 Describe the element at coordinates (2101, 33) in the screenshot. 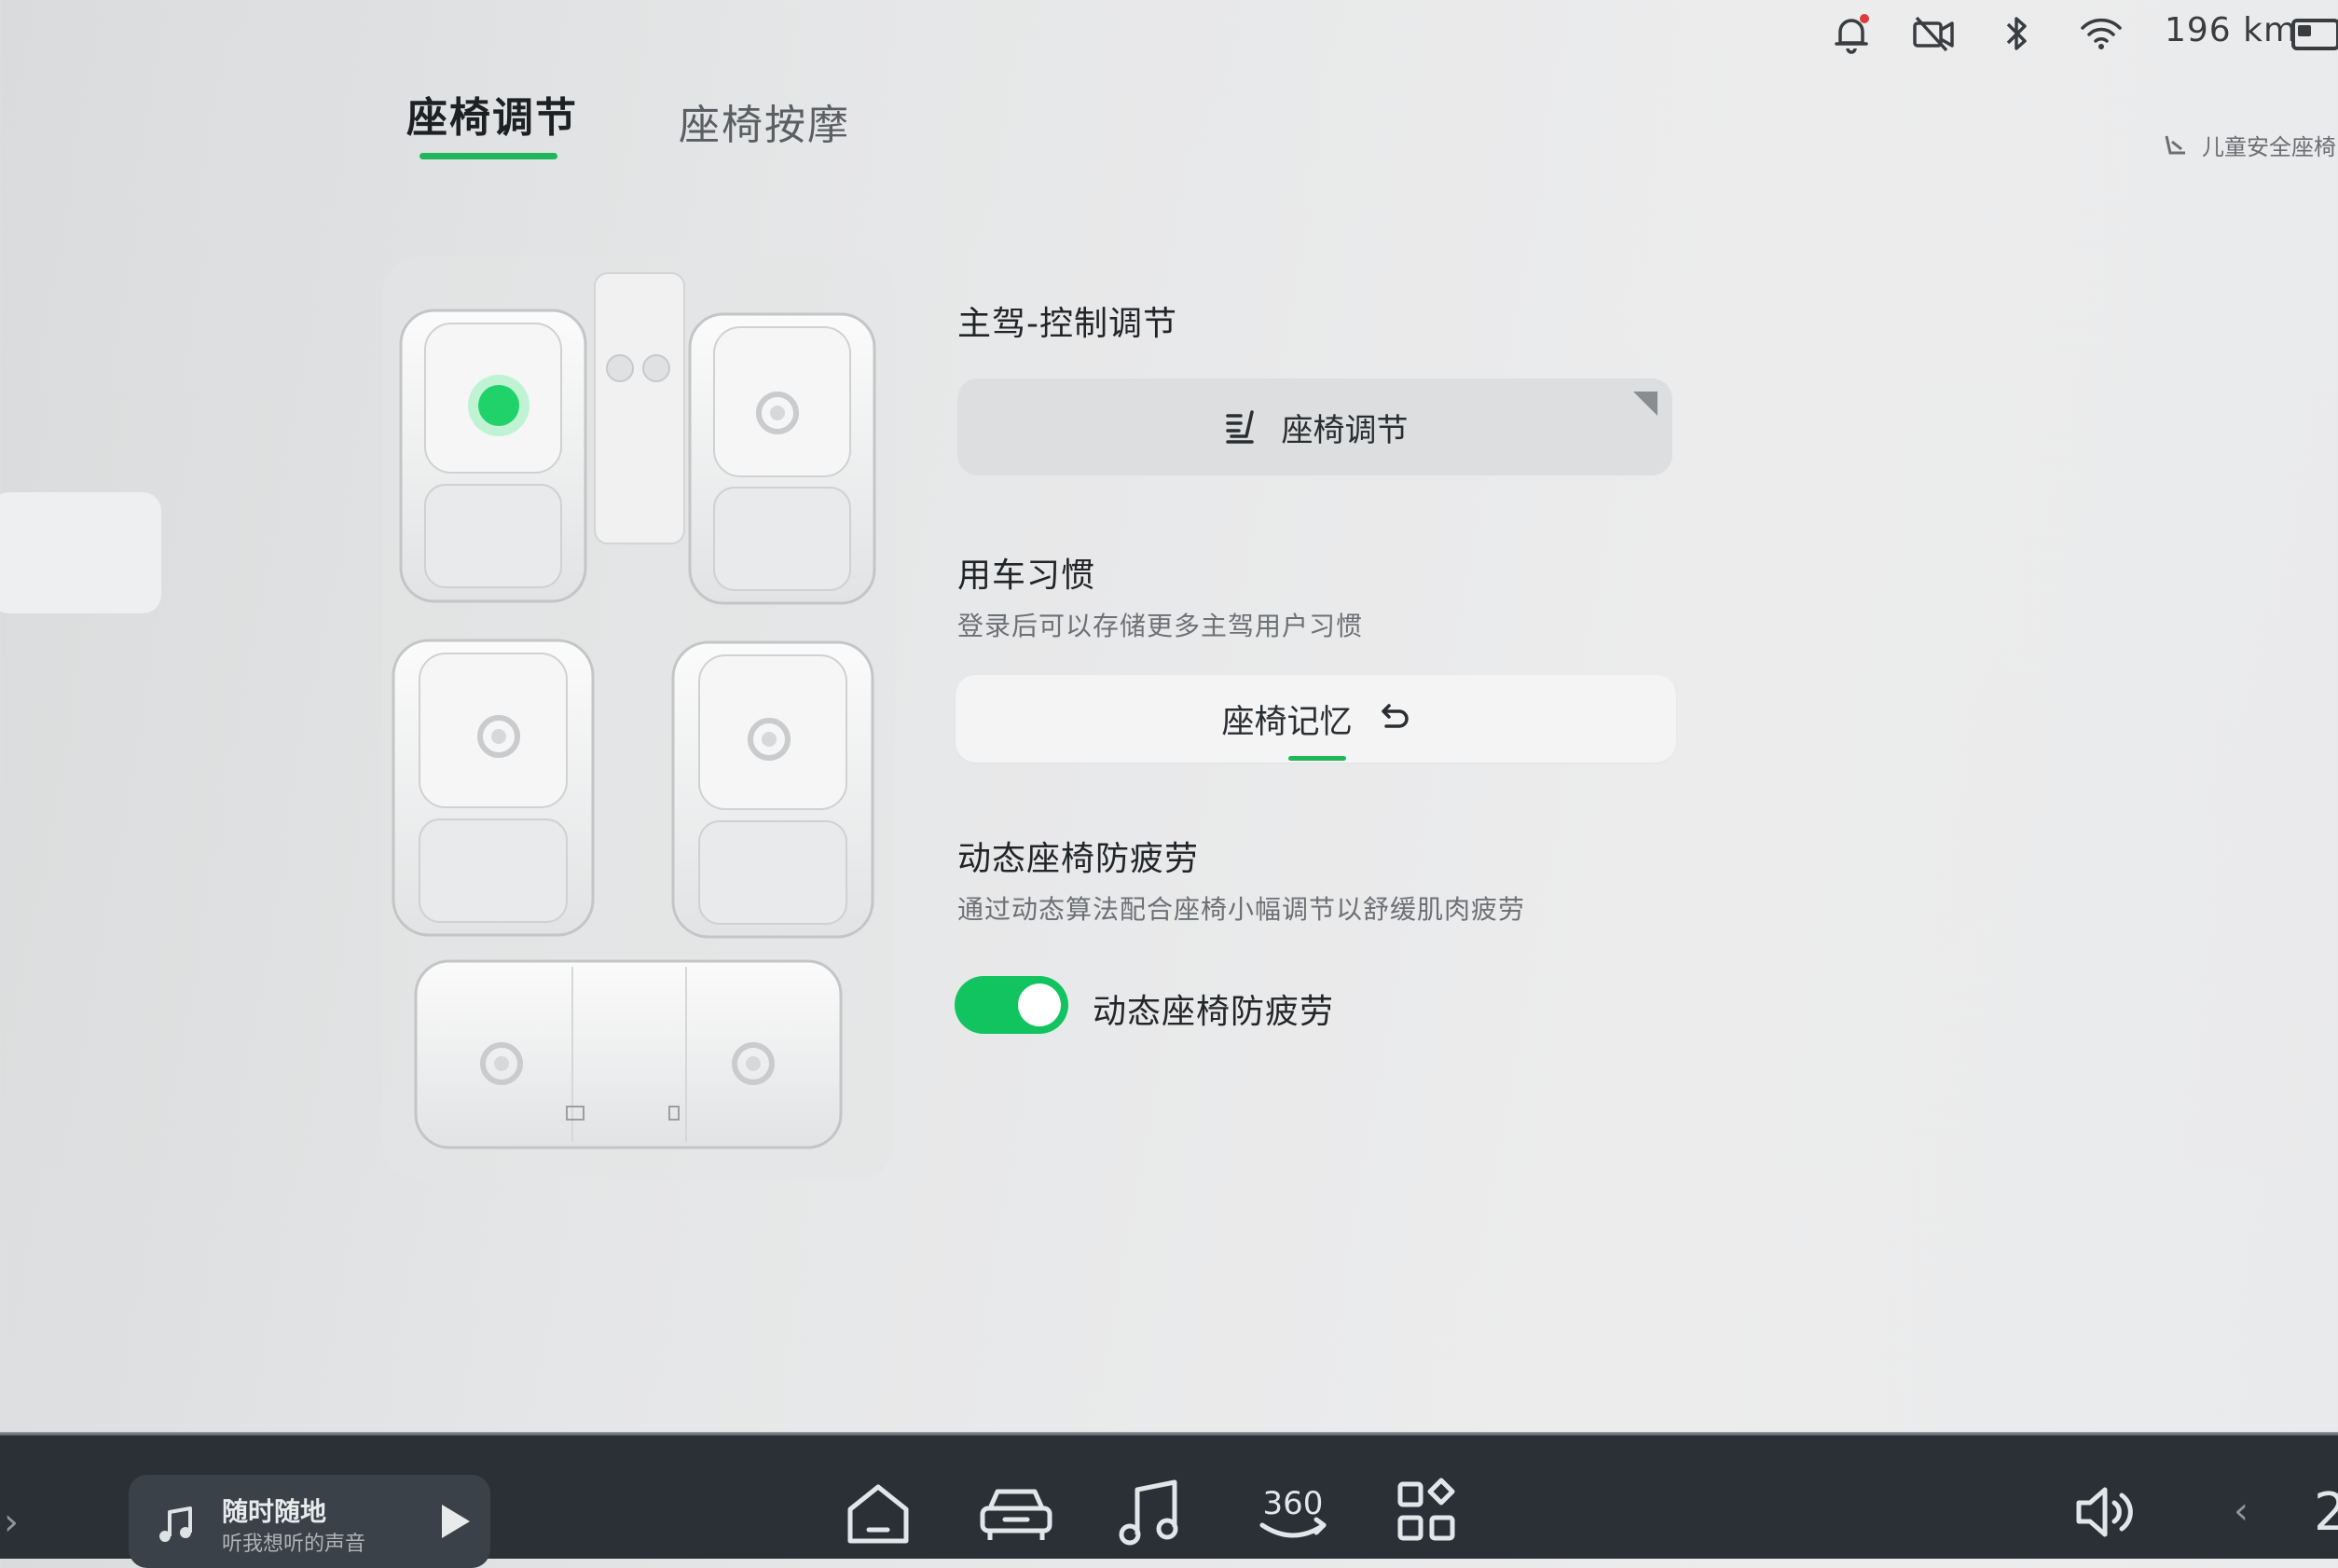

I see `wifi-icon` at that location.